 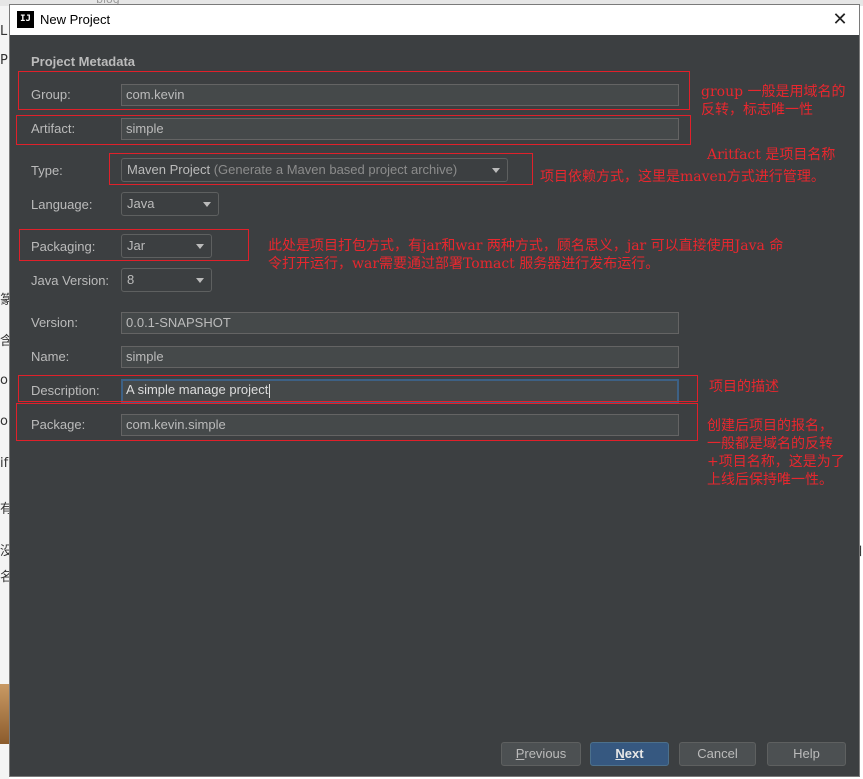 What do you see at coordinates (434, 20) in the screenshot?
I see `title-bar: IJ New Project ✕` at bounding box center [434, 20].